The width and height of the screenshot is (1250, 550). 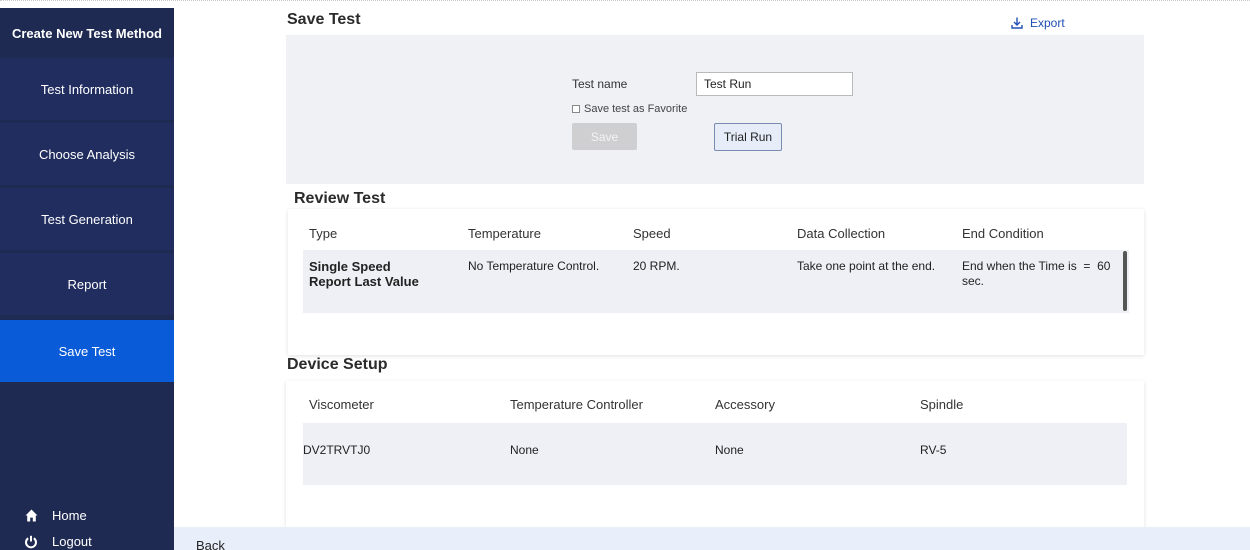 I want to click on trial-run-button: Trial Run, so click(x=748, y=137).